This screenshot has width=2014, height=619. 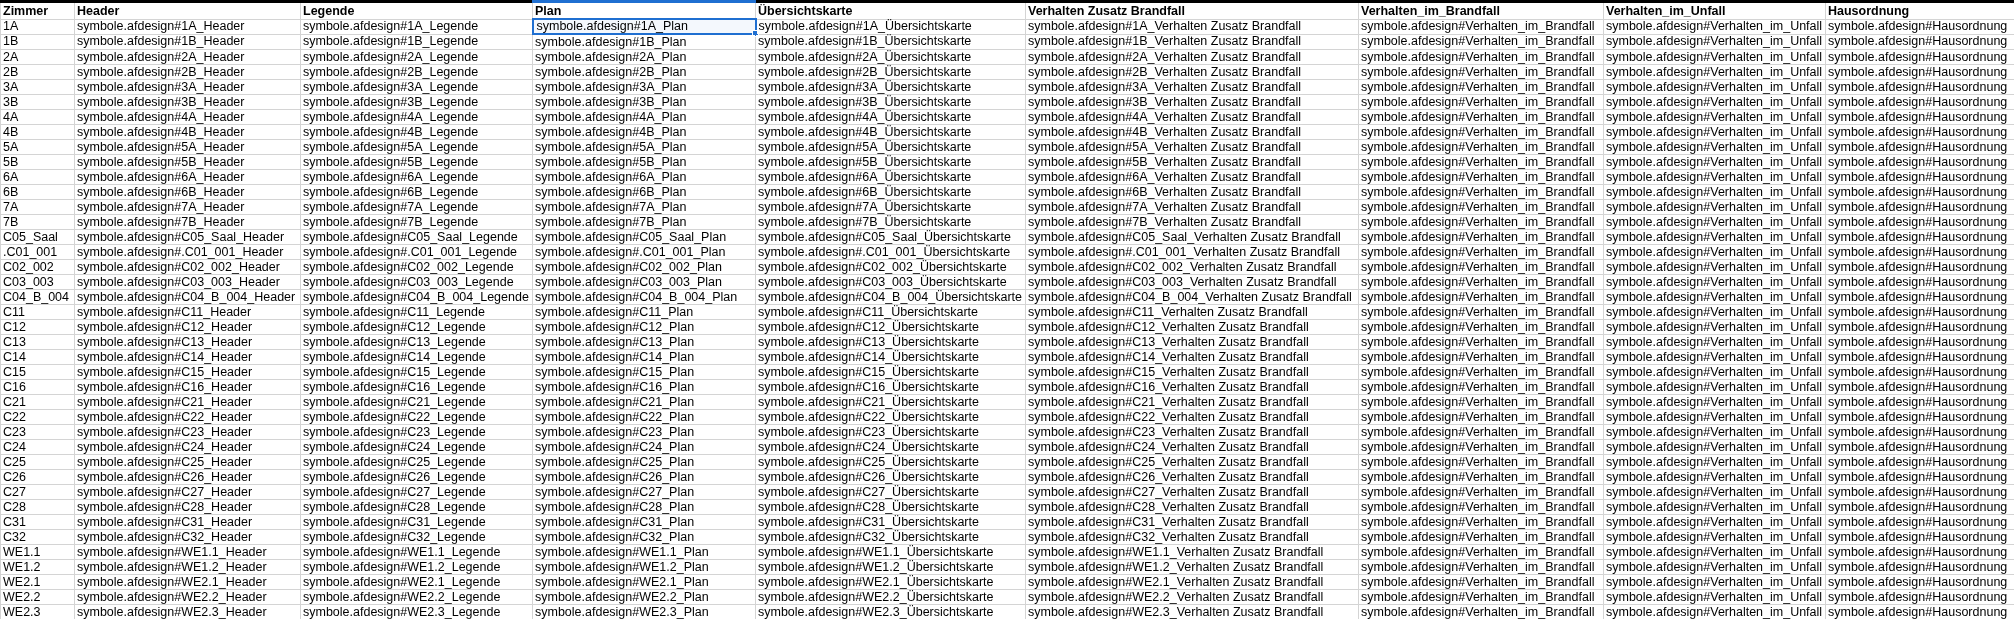 I want to click on column-header: Zimmer, so click(x=37, y=10).